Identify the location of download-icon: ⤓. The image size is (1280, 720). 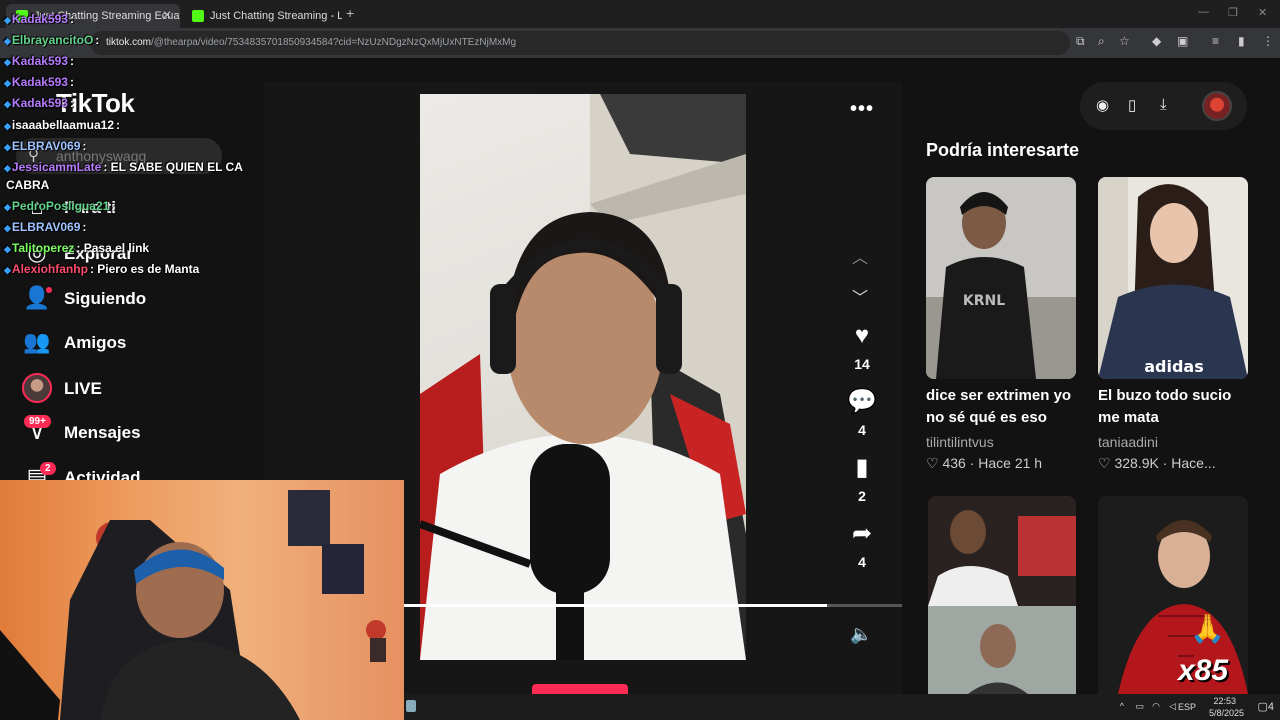
(1163, 104).